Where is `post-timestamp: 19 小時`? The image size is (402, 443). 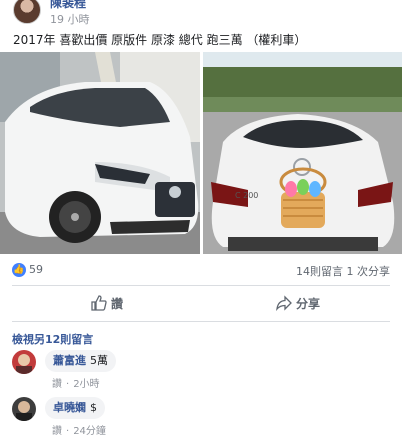 post-timestamp: 19 小時 is located at coordinates (70, 19).